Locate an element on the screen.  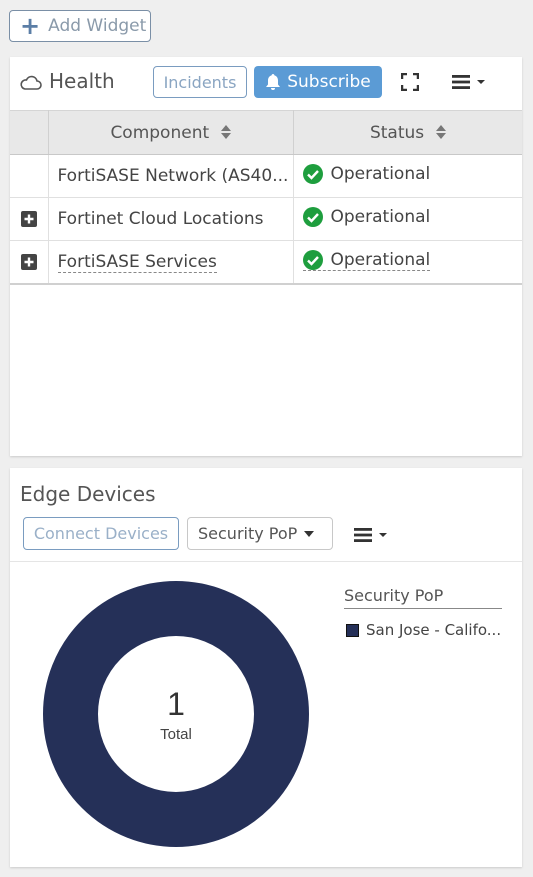
plus-icon: + is located at coordinates (30, 26).